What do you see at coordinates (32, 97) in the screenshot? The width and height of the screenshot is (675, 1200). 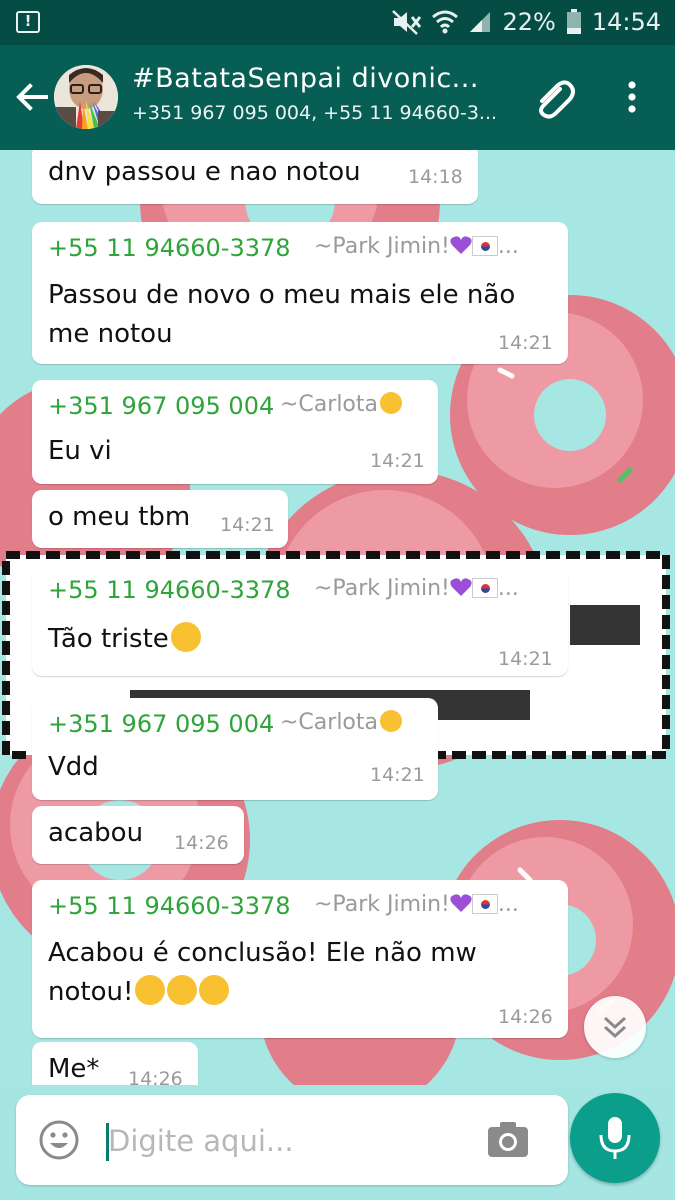 I see `back-arrow-icon` at bounding box center [32, 97].